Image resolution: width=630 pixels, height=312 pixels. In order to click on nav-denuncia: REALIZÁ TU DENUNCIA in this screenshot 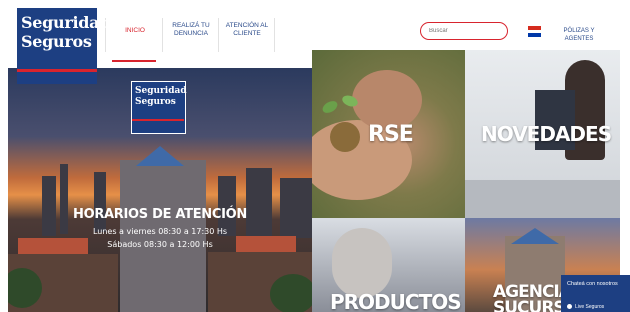, I will do `click(191, 30)`.